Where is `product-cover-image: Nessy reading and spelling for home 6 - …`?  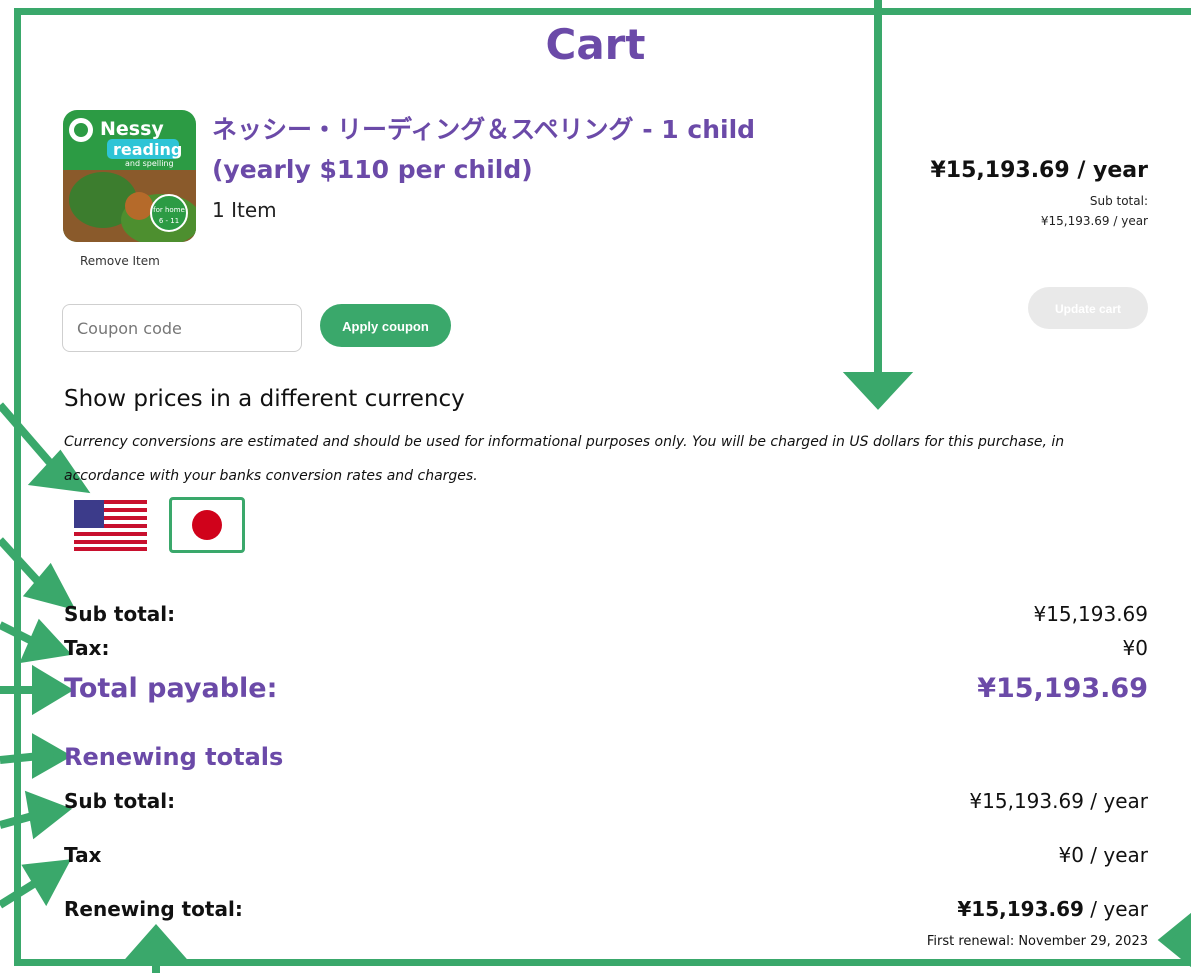 product-cover-image: Nessy reading and spelling for home 6 - … is located at coordinates (129, 176).